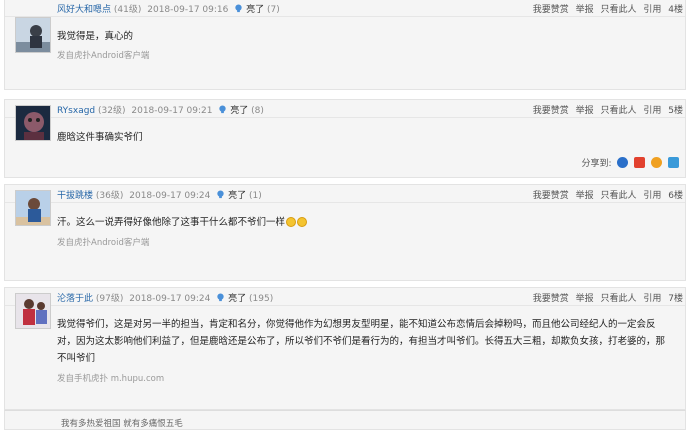  I want to click on share-qq-icon, so click(673, 162).